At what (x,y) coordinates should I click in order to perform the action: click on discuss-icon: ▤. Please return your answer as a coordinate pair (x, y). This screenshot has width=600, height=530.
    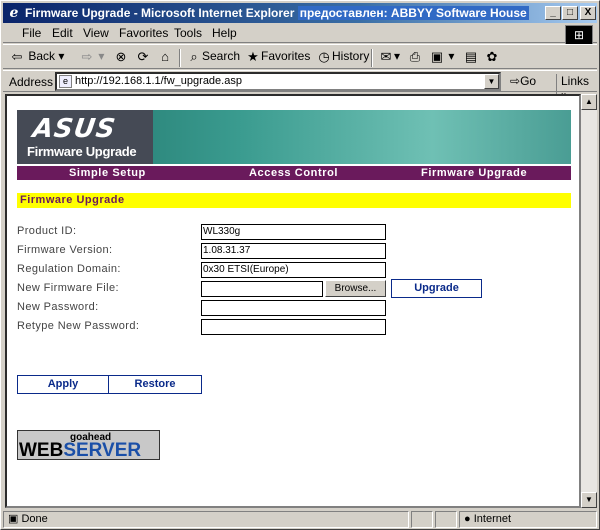
    Looking at the image, I should click on (471, 56).